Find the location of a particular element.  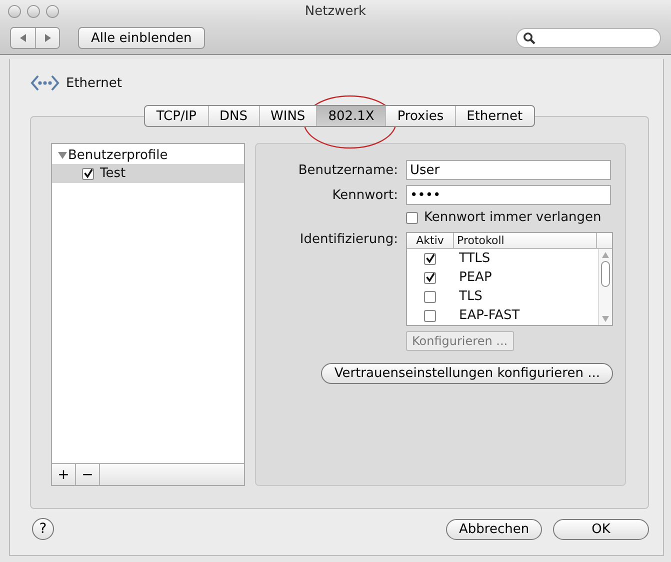

scroll-down-icon is located at coordinates (605, 319).